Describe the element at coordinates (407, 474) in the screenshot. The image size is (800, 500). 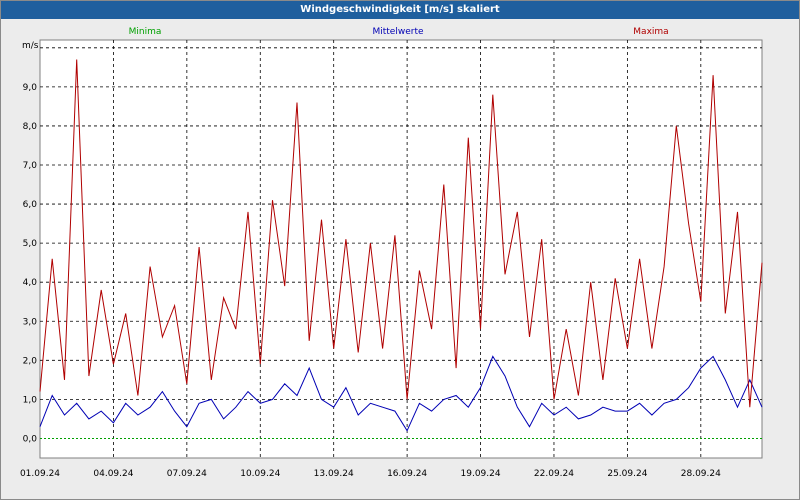
I see `x-tick-label: 16.09.24` at that location.